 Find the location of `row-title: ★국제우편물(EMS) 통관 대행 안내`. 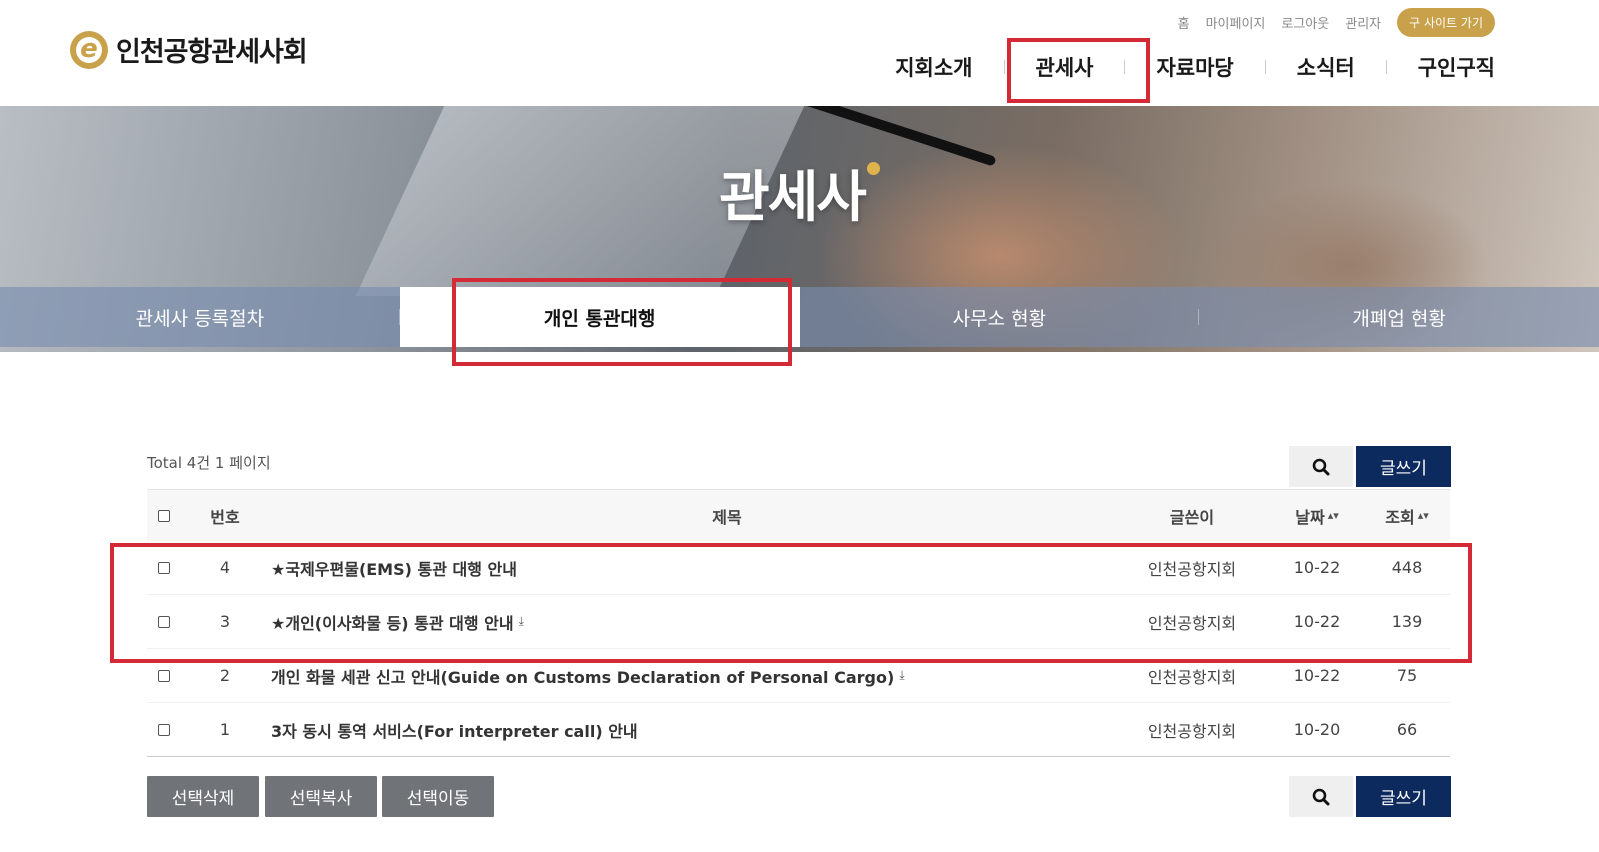

row-title: ★국제우편물(EMS) 통관 대행 안내 is located at coordinates (394, 569).